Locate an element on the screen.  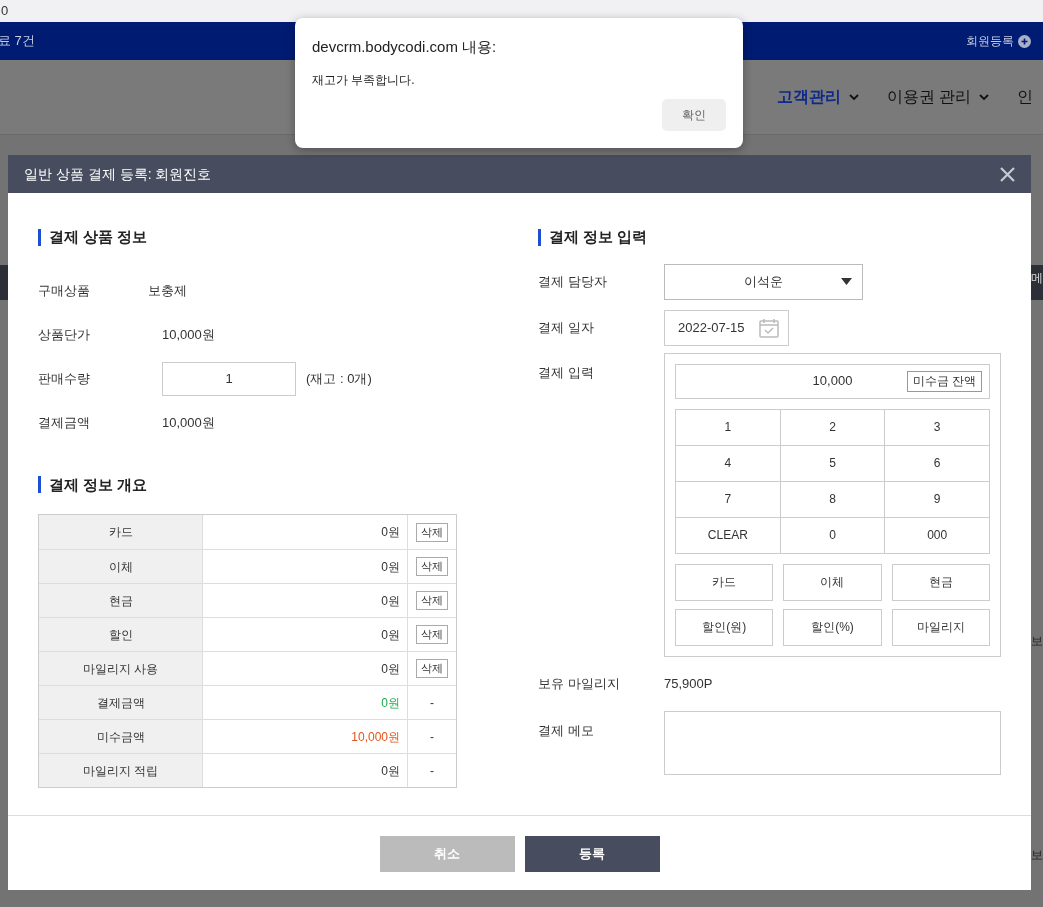
plus-circle-icon is located at coordinates (1024, 41).